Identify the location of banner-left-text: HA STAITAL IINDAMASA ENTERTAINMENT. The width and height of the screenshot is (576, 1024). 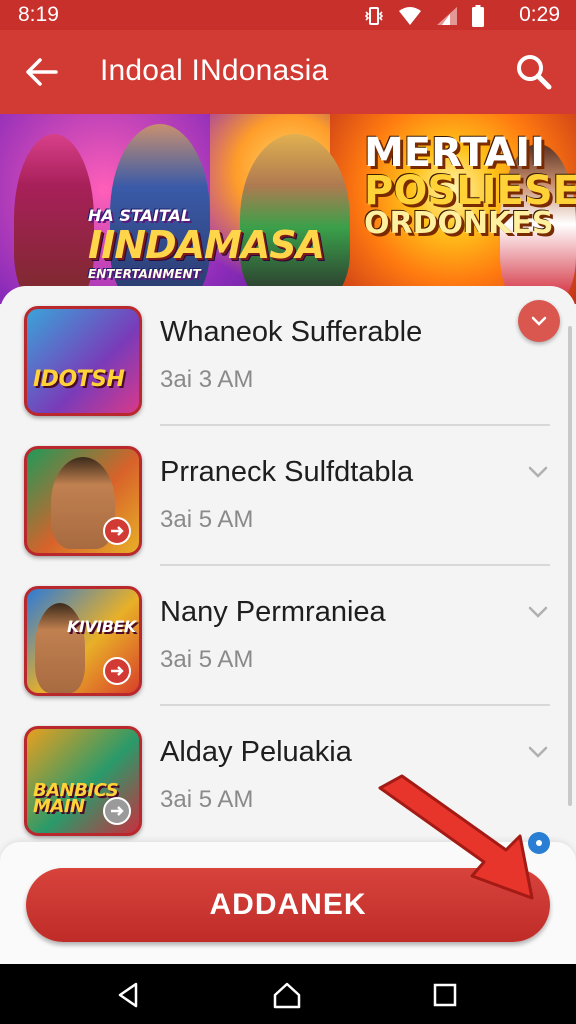
(206, 243).